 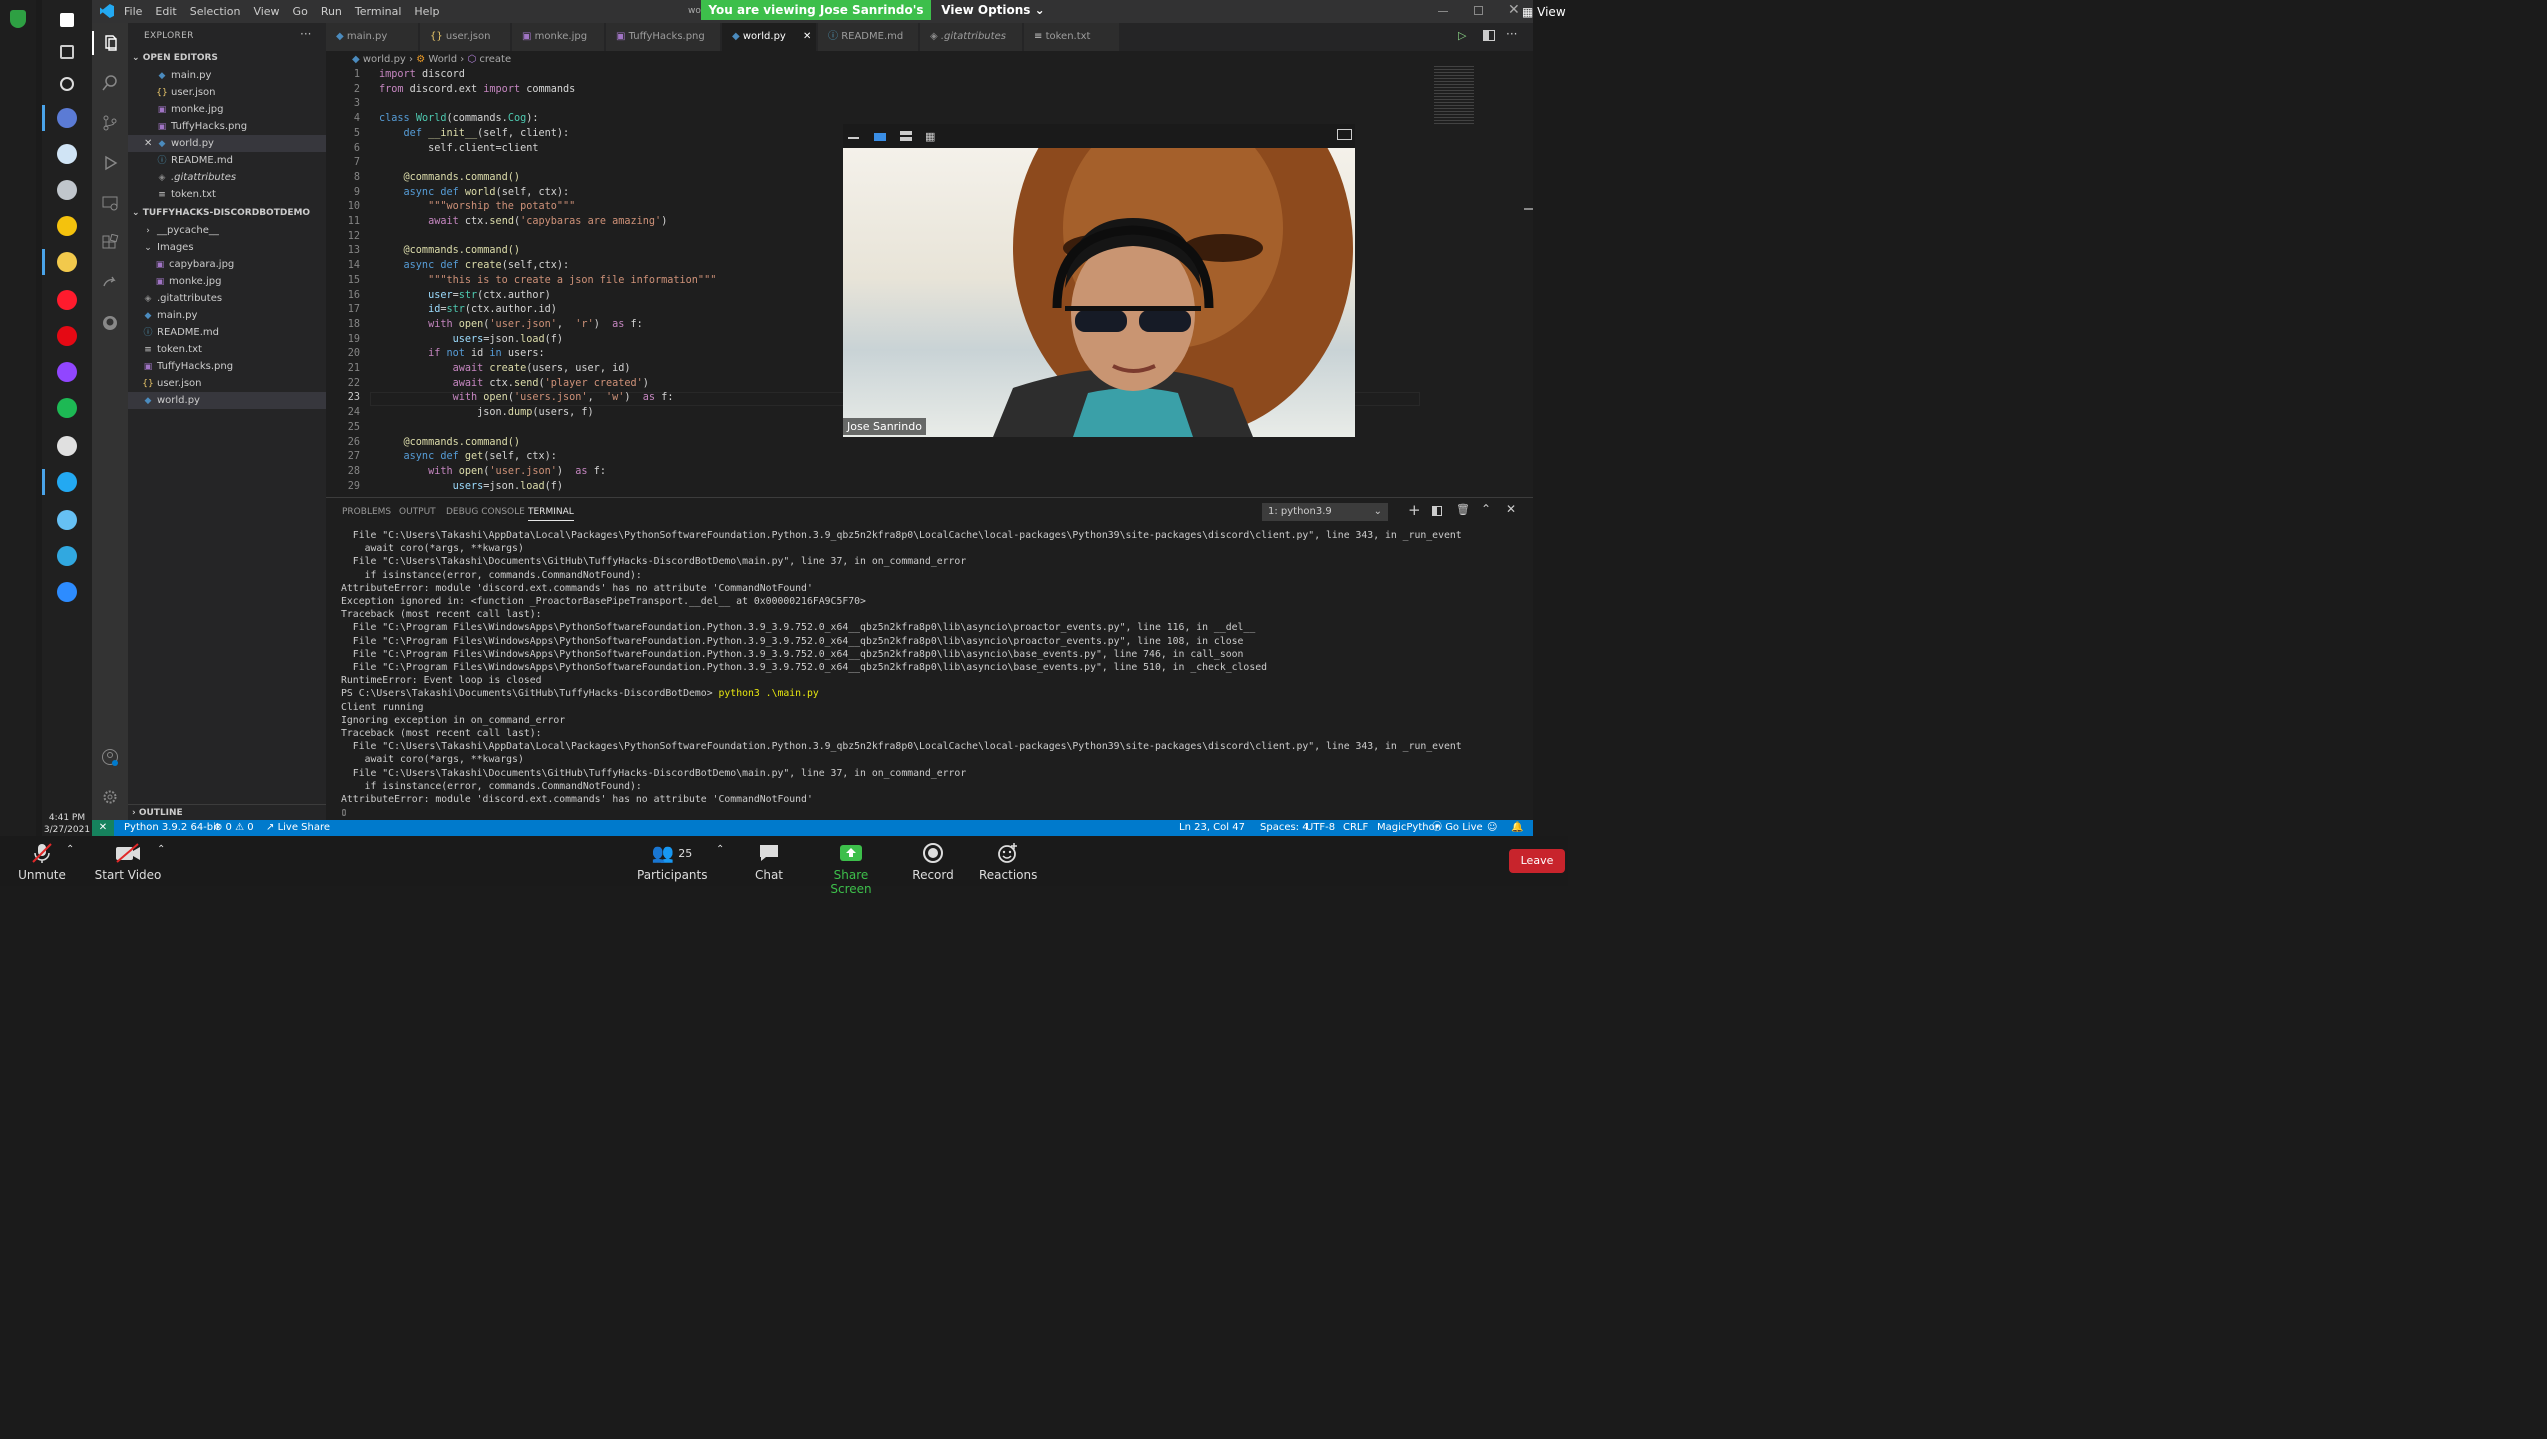 What do you see at coordinates (103, 828) in the screenshot?
I see `remote-indicator-icon: ✕` at bounding box center [103, 828].